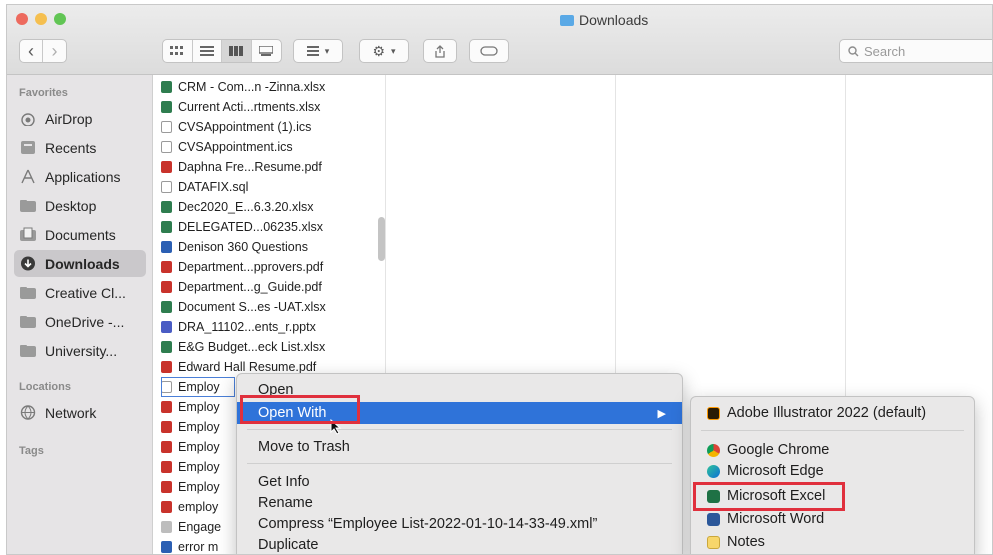  What do you see at coordinates (207, 51) in the screenshot?
I see `list-view-button` at bounding box center [207, 51].